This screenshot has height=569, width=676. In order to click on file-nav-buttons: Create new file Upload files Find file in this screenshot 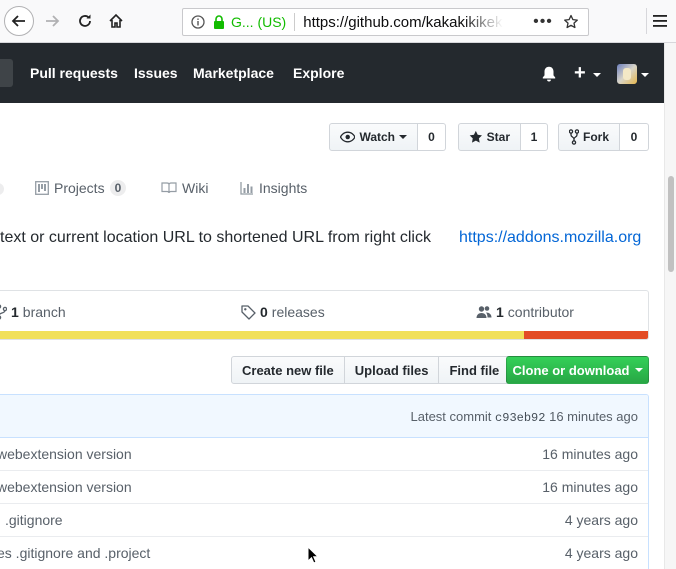, I will do `click(371, 370)`.